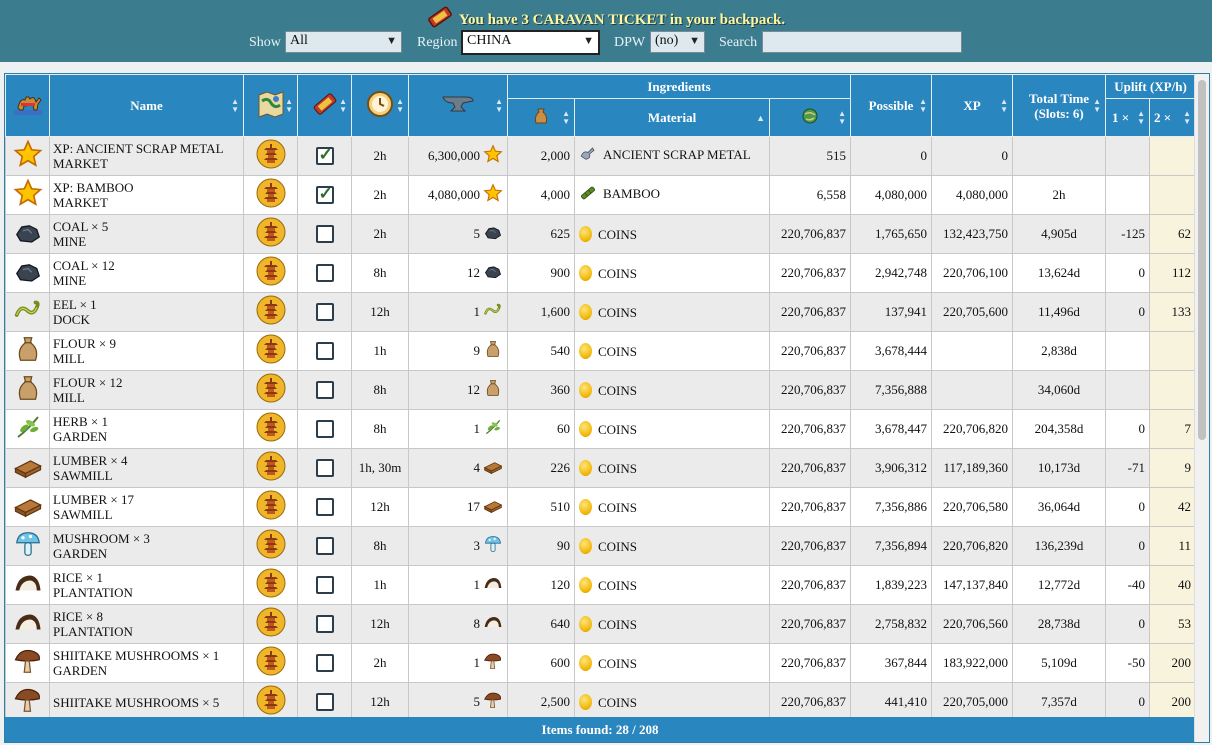 The image size is (1212, 745). Describe the element at coordinates (541, 312) in the screenshot. I see `ingredient-qty-cell: 1,600` at that location.